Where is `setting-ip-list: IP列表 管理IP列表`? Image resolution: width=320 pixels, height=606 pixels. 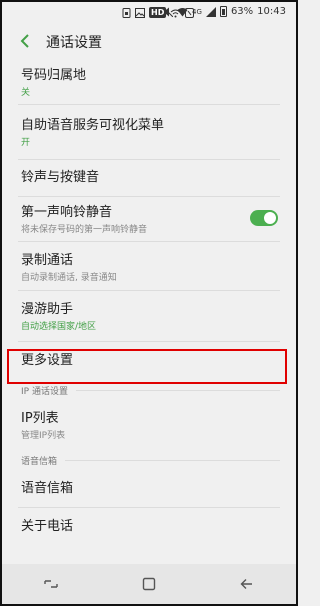
setting-ip-list: IP列表 管理IP列表 is located at coordinates (149, 425).